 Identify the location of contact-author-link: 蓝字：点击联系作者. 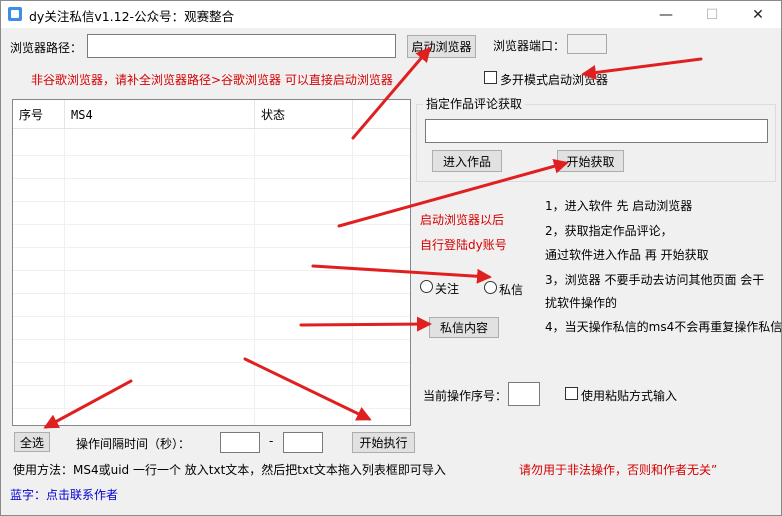
(64, 494).